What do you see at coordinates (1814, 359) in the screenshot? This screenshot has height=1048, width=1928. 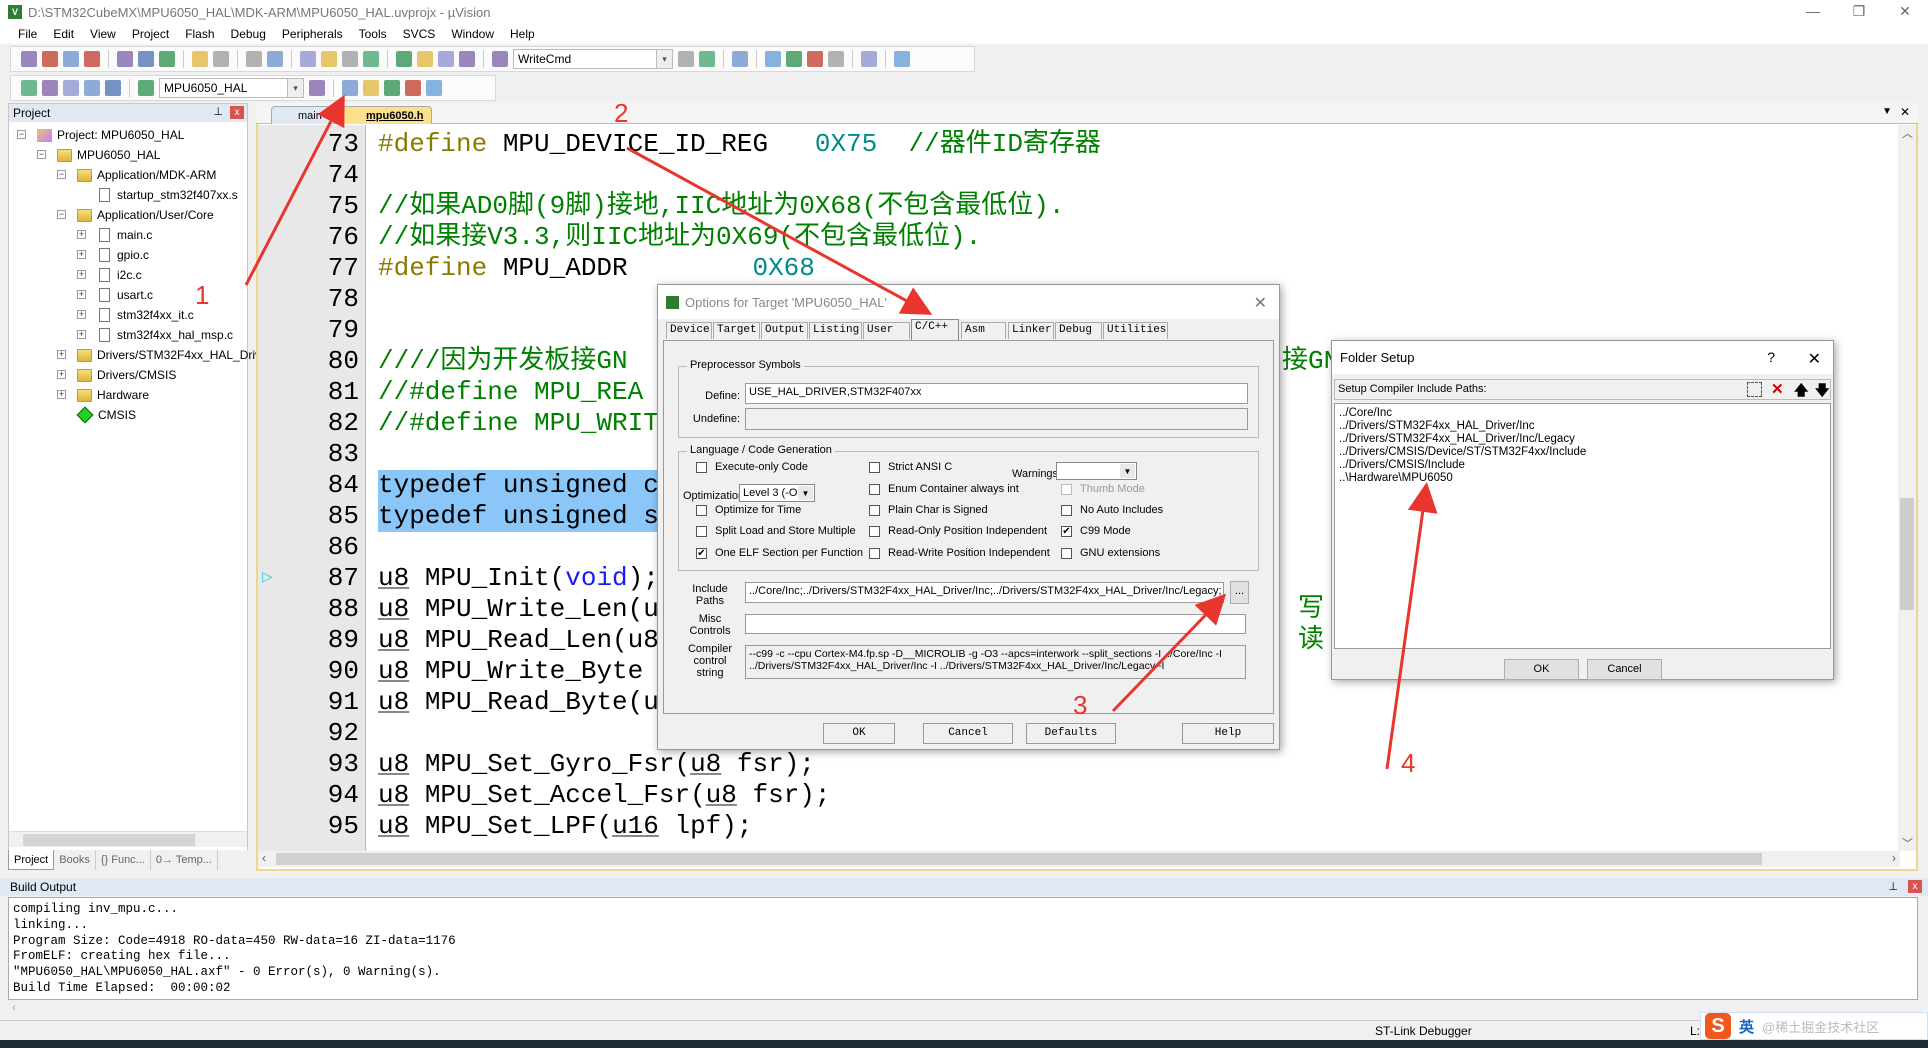 I see `close-dialog-button: ✕` at bounding box center [1814, 359].